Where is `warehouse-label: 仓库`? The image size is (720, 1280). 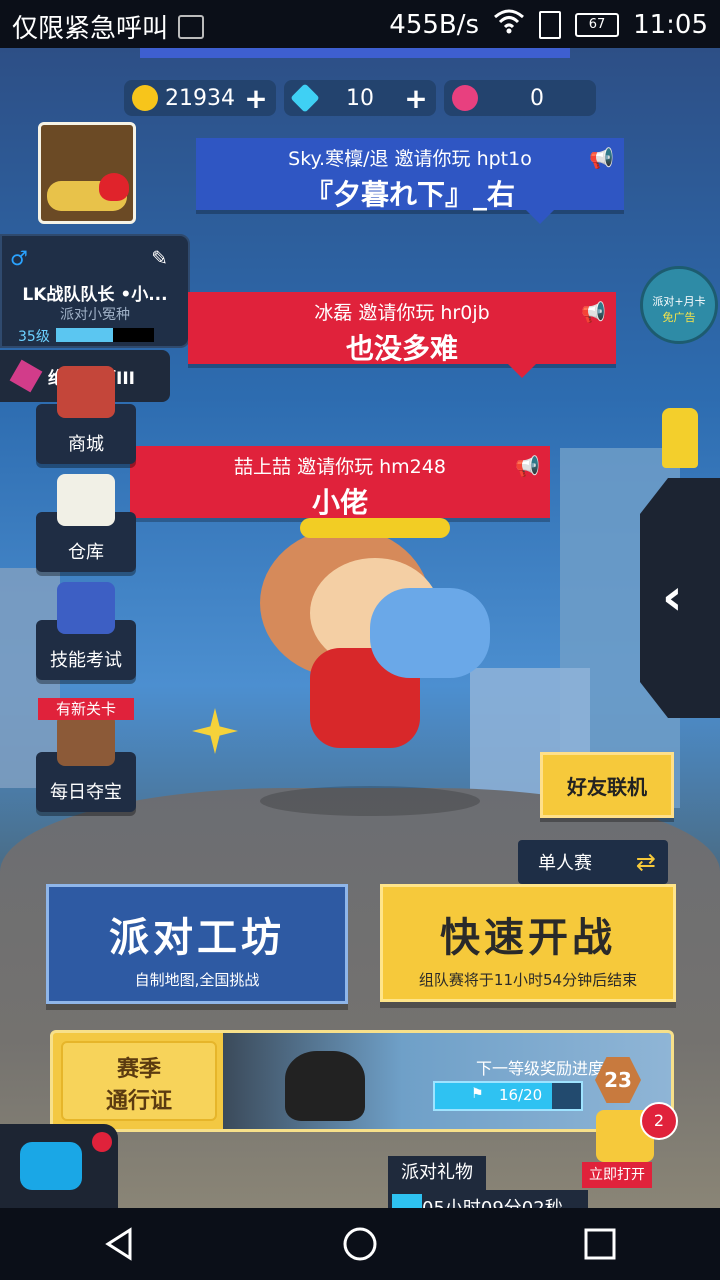
warehouse-label: 仓库 is located at coordinates (86, 552).